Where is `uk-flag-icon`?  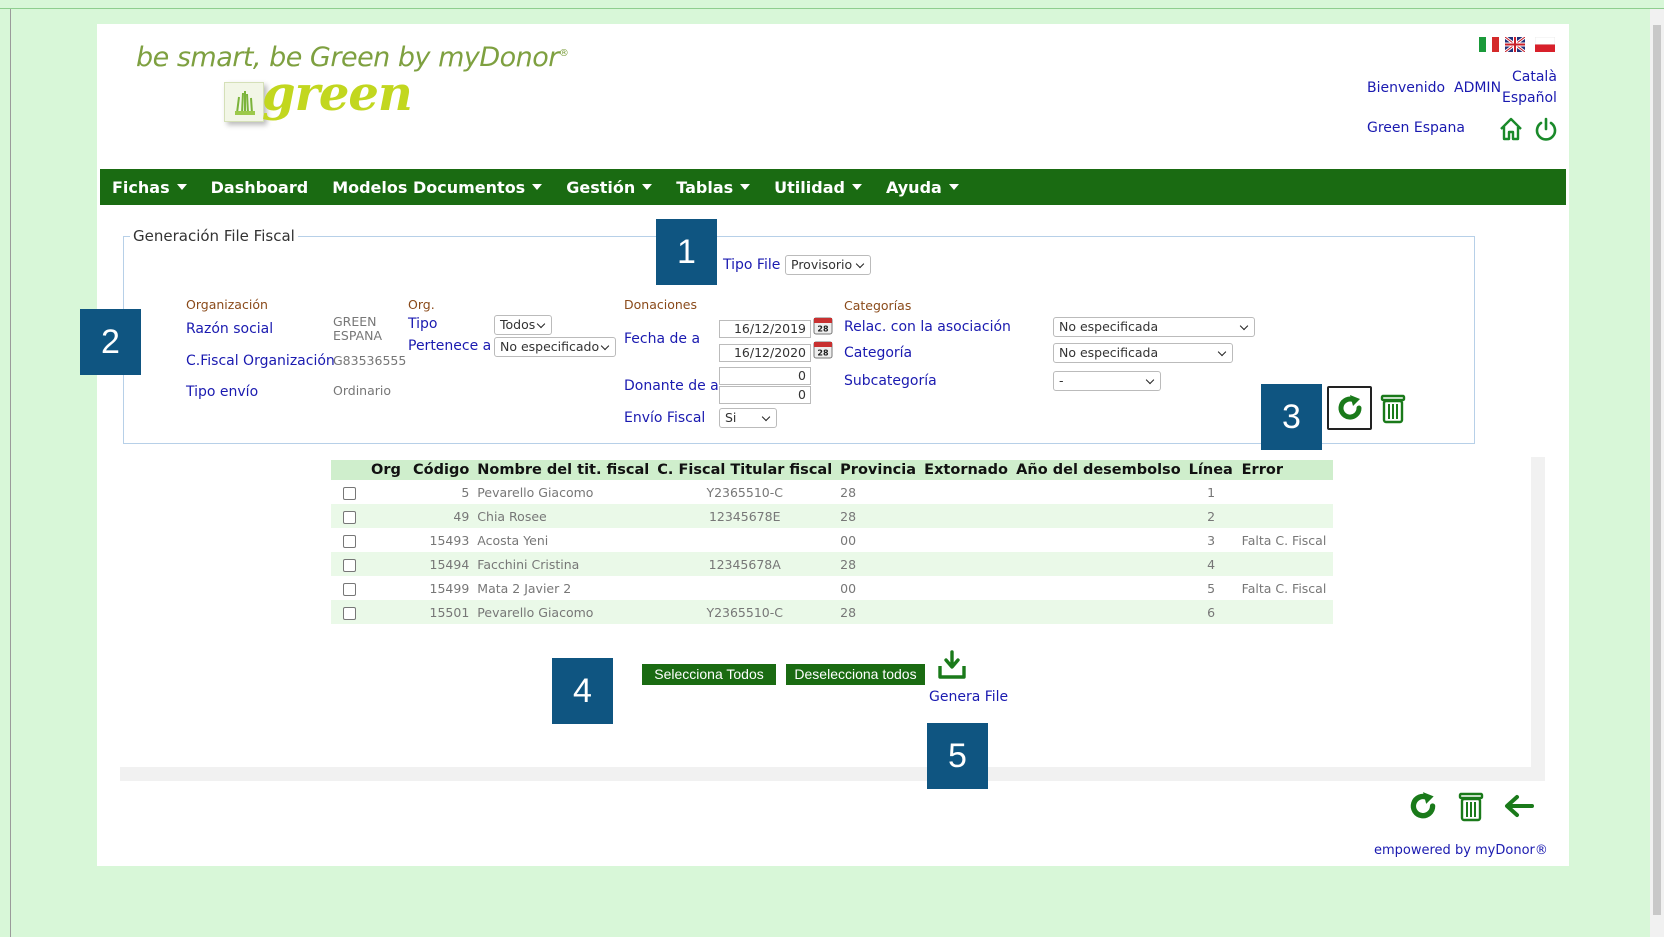 uk-flag-icon is located at coordinates (1515, 44).